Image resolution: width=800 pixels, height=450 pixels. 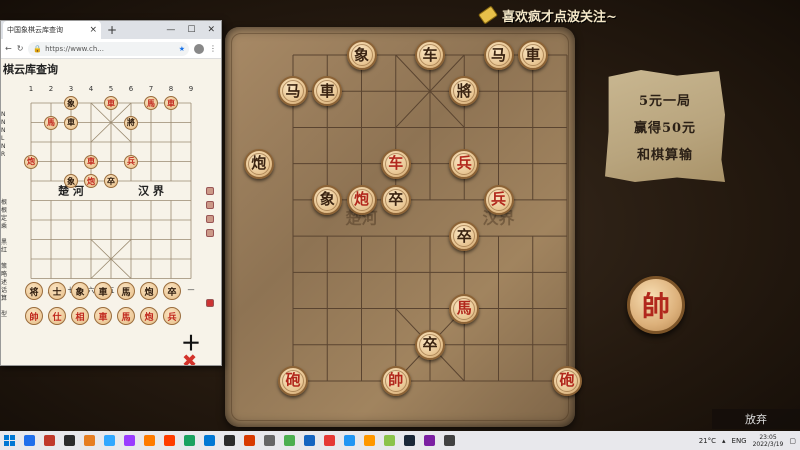 I want to click on give-up-button: 放弃, so click(x=756, y=419).